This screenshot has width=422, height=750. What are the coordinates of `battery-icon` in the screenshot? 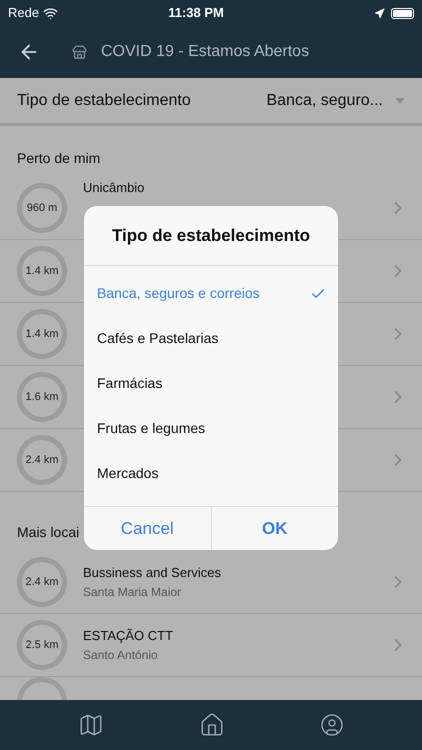 It's located at (402, 13).